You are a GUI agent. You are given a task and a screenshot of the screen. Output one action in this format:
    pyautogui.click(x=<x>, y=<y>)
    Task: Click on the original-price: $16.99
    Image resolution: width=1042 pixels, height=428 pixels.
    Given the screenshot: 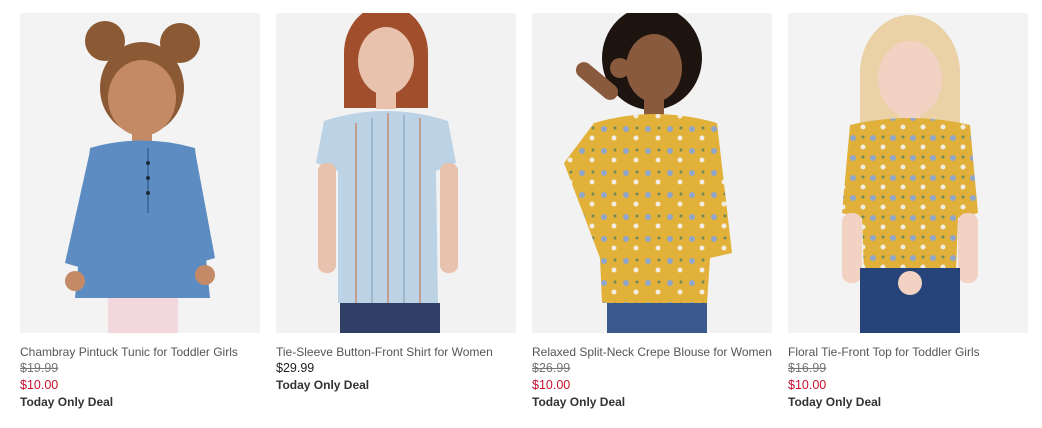 What is the action you would take?
    pyautogui.click(x=807, y=368)
    